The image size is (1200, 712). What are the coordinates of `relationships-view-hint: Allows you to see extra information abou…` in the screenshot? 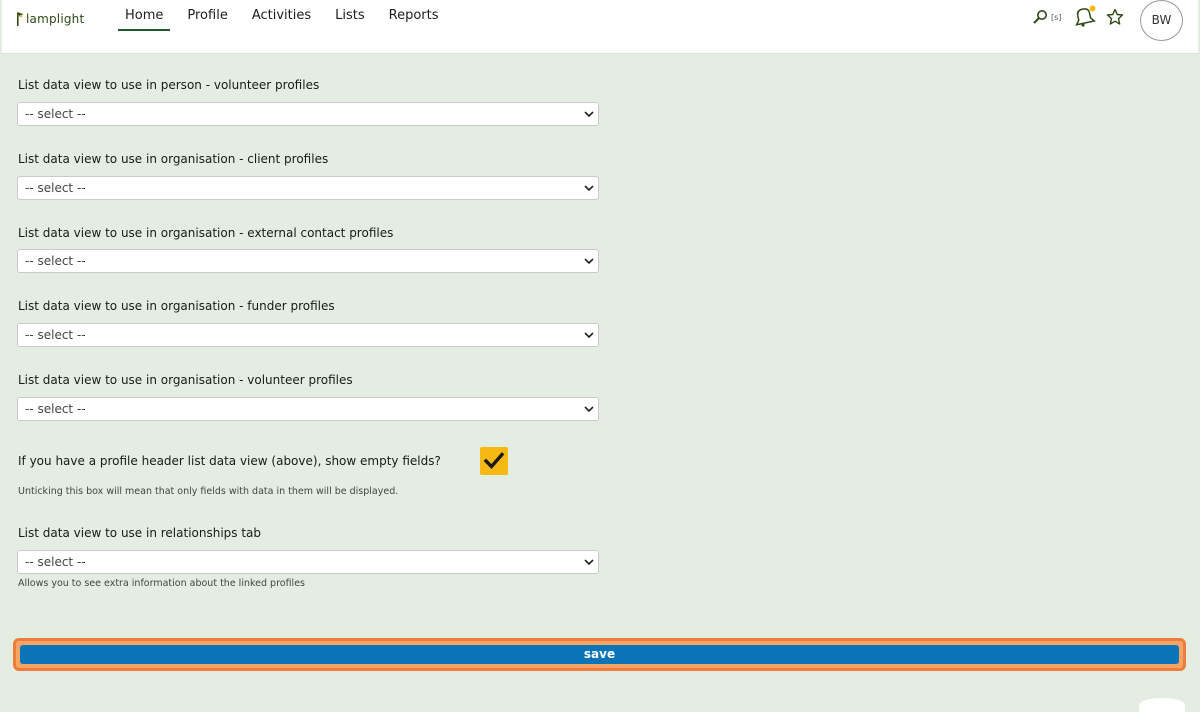 It's located at (161, 583).